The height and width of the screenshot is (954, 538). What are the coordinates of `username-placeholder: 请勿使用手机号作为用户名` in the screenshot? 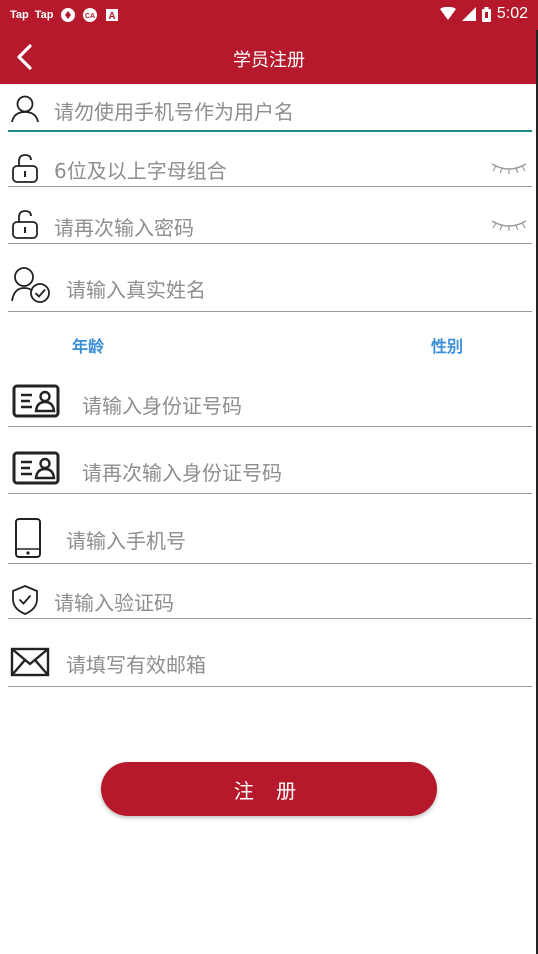 It's located at (174, 112).